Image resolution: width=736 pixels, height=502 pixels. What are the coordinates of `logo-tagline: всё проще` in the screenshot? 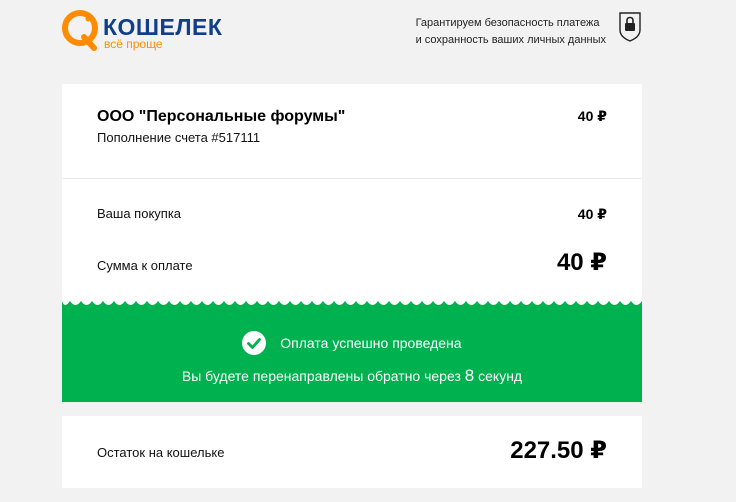 It's located at (133, 44).